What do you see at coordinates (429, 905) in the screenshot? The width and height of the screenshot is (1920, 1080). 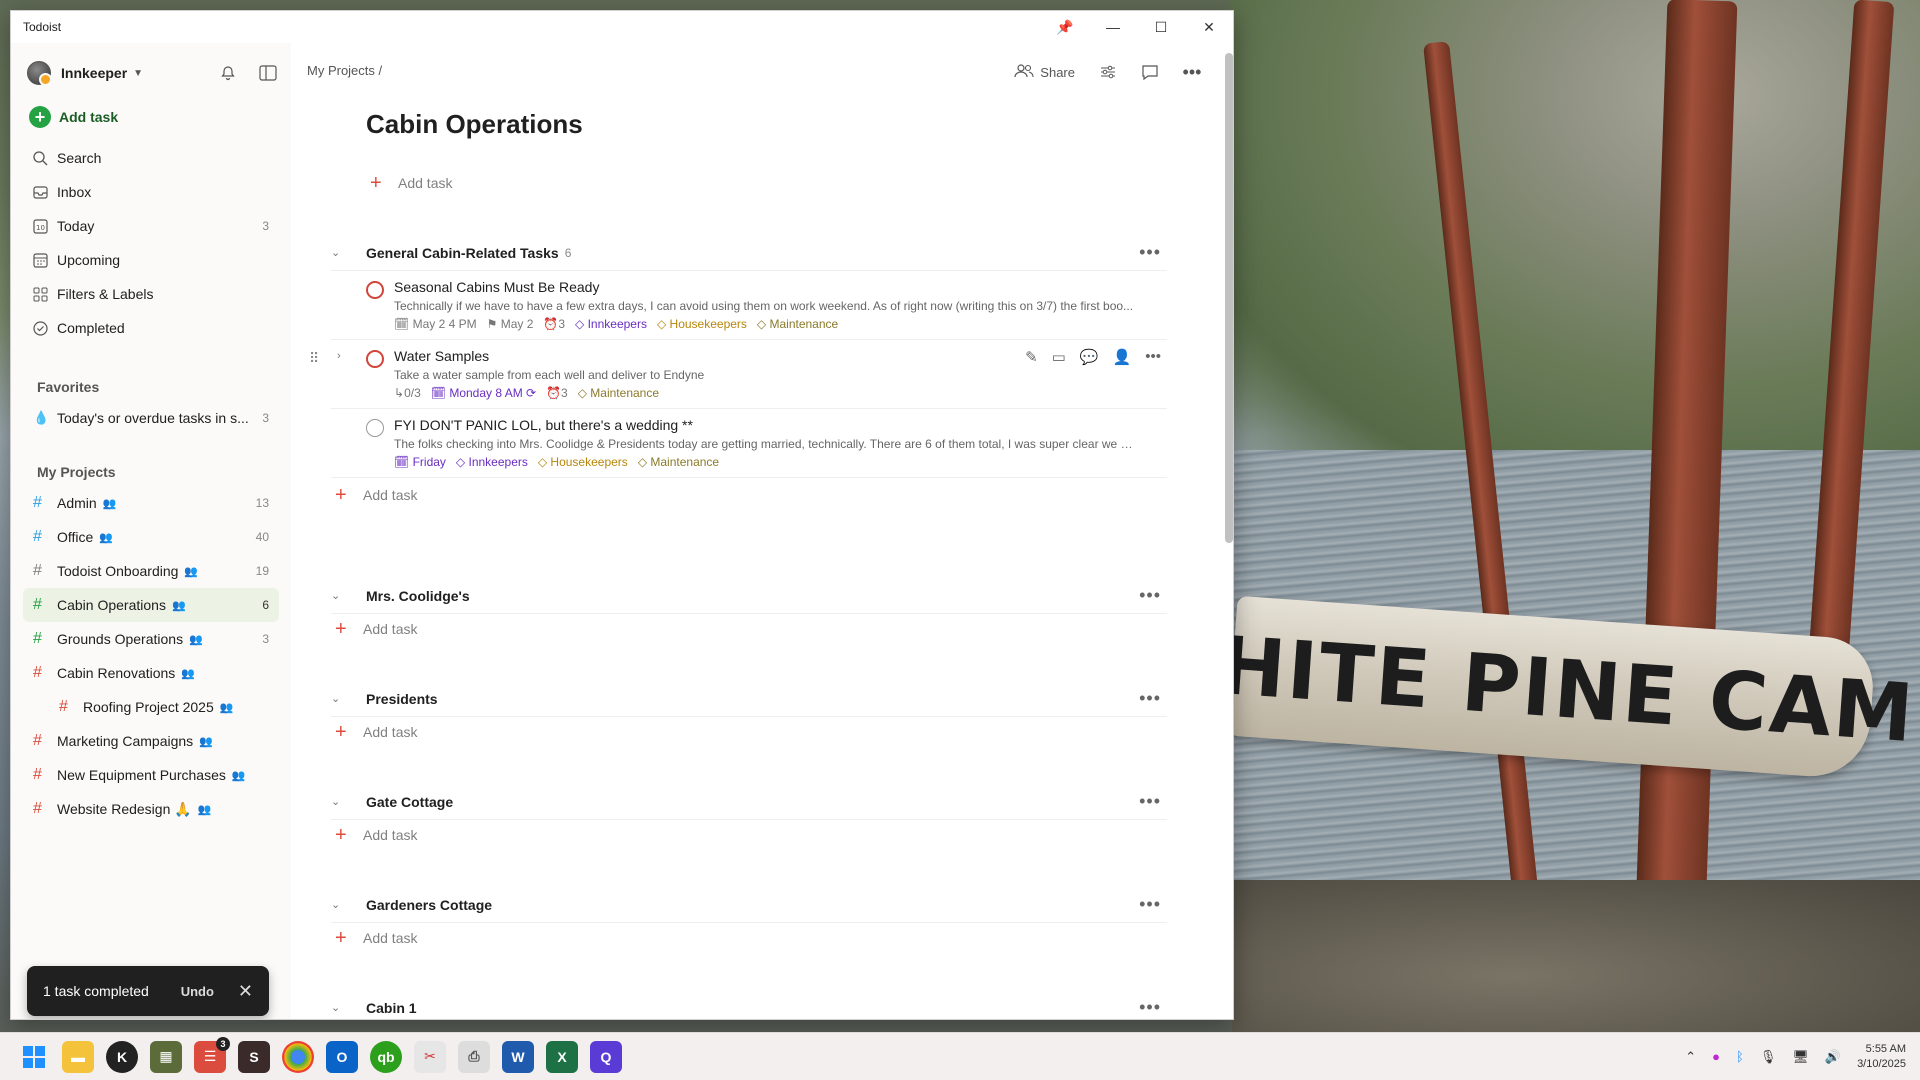 I see `section-name: Gardeners Cottage` at bounding box center [429, 905].